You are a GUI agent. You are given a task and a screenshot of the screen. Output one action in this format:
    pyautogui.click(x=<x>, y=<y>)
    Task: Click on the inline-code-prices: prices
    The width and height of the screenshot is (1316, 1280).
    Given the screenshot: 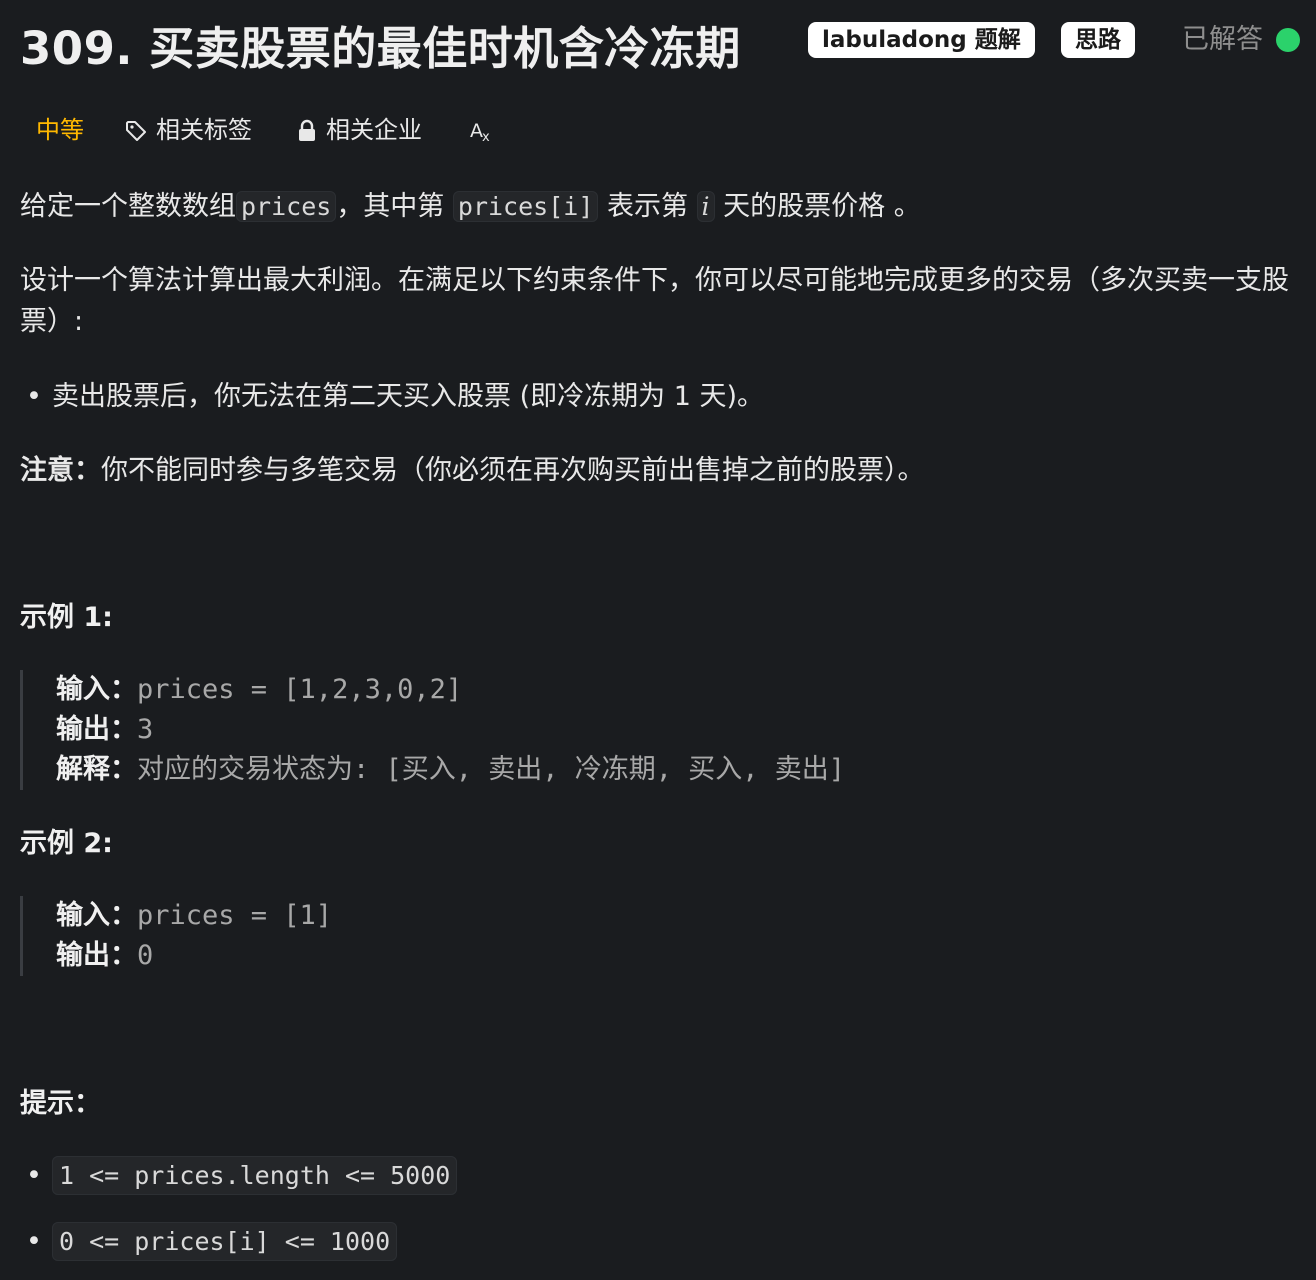 What is the action you would take?
    pyautogui.click(x=286, y=206)
    